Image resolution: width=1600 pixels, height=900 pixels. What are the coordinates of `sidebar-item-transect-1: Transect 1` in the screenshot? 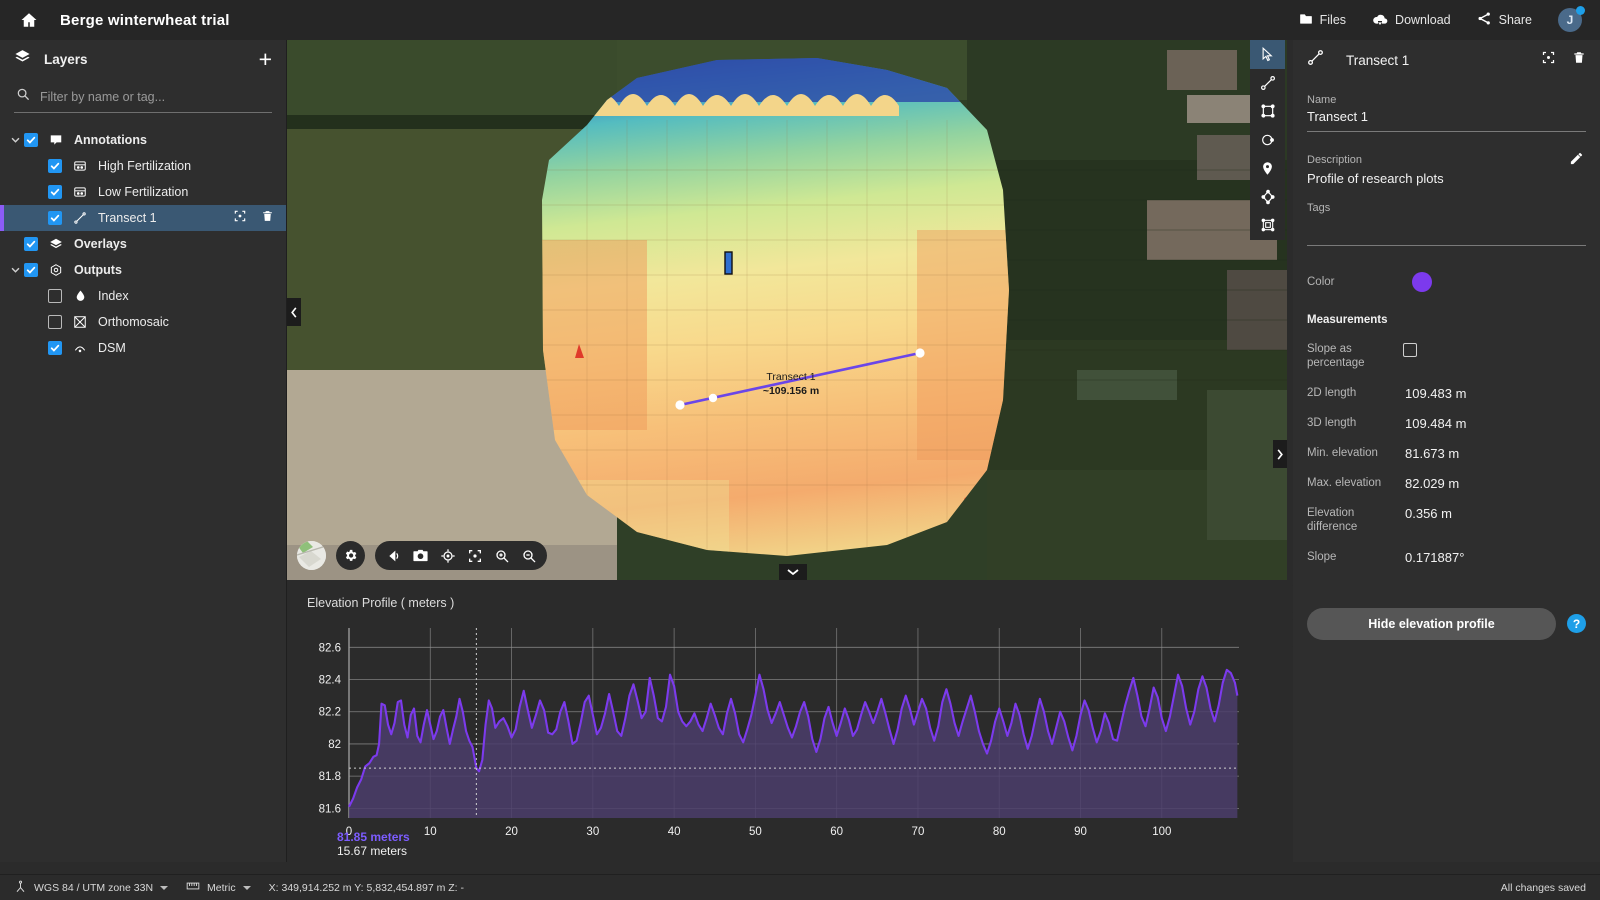 It's located at (143, 218).